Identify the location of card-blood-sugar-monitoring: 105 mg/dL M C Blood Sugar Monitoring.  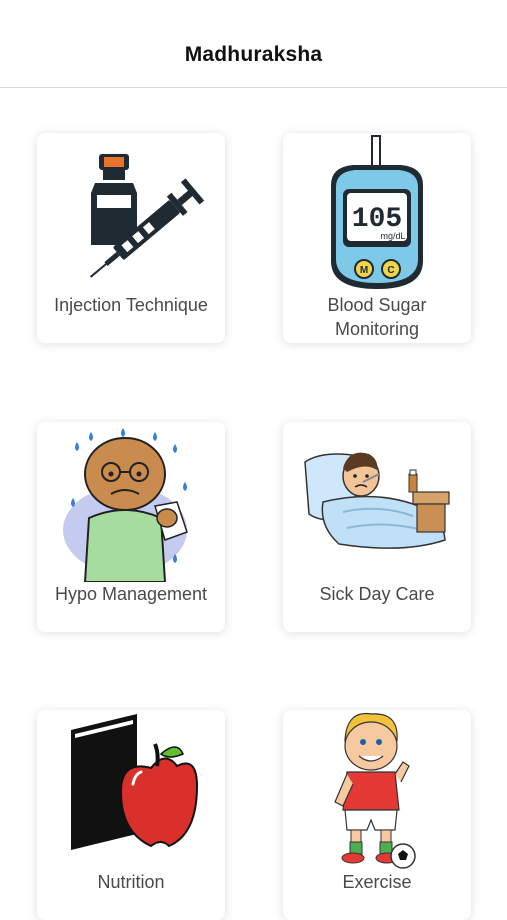
(377, 238).